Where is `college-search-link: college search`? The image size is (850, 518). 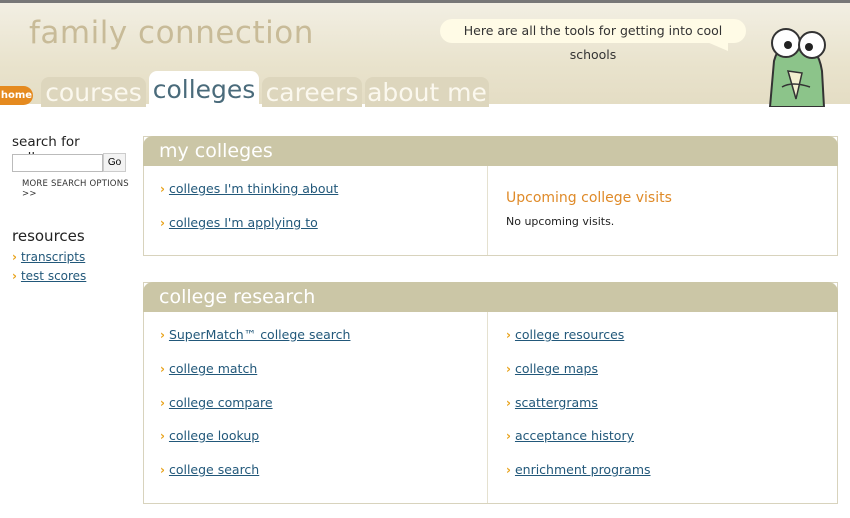
college-search-link: college search is located at coordinates (214, 469).